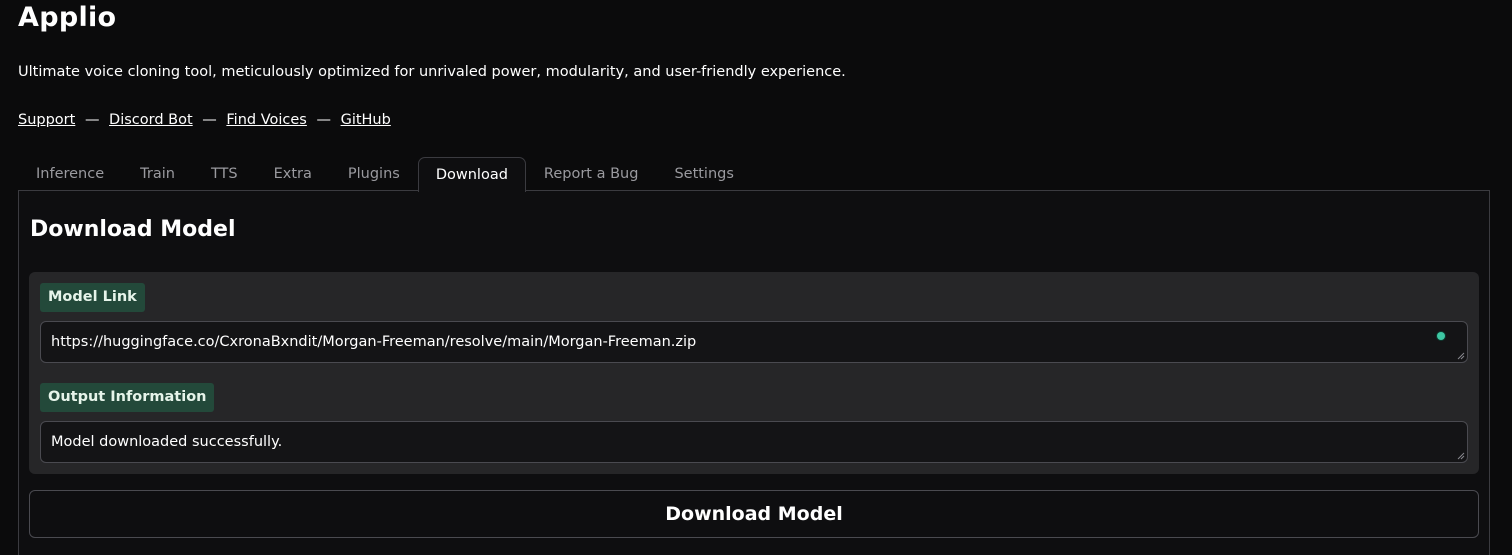  Describe the element at coordinates (471, 174) in the screenshot. I see `tab-download: Download` at that location.